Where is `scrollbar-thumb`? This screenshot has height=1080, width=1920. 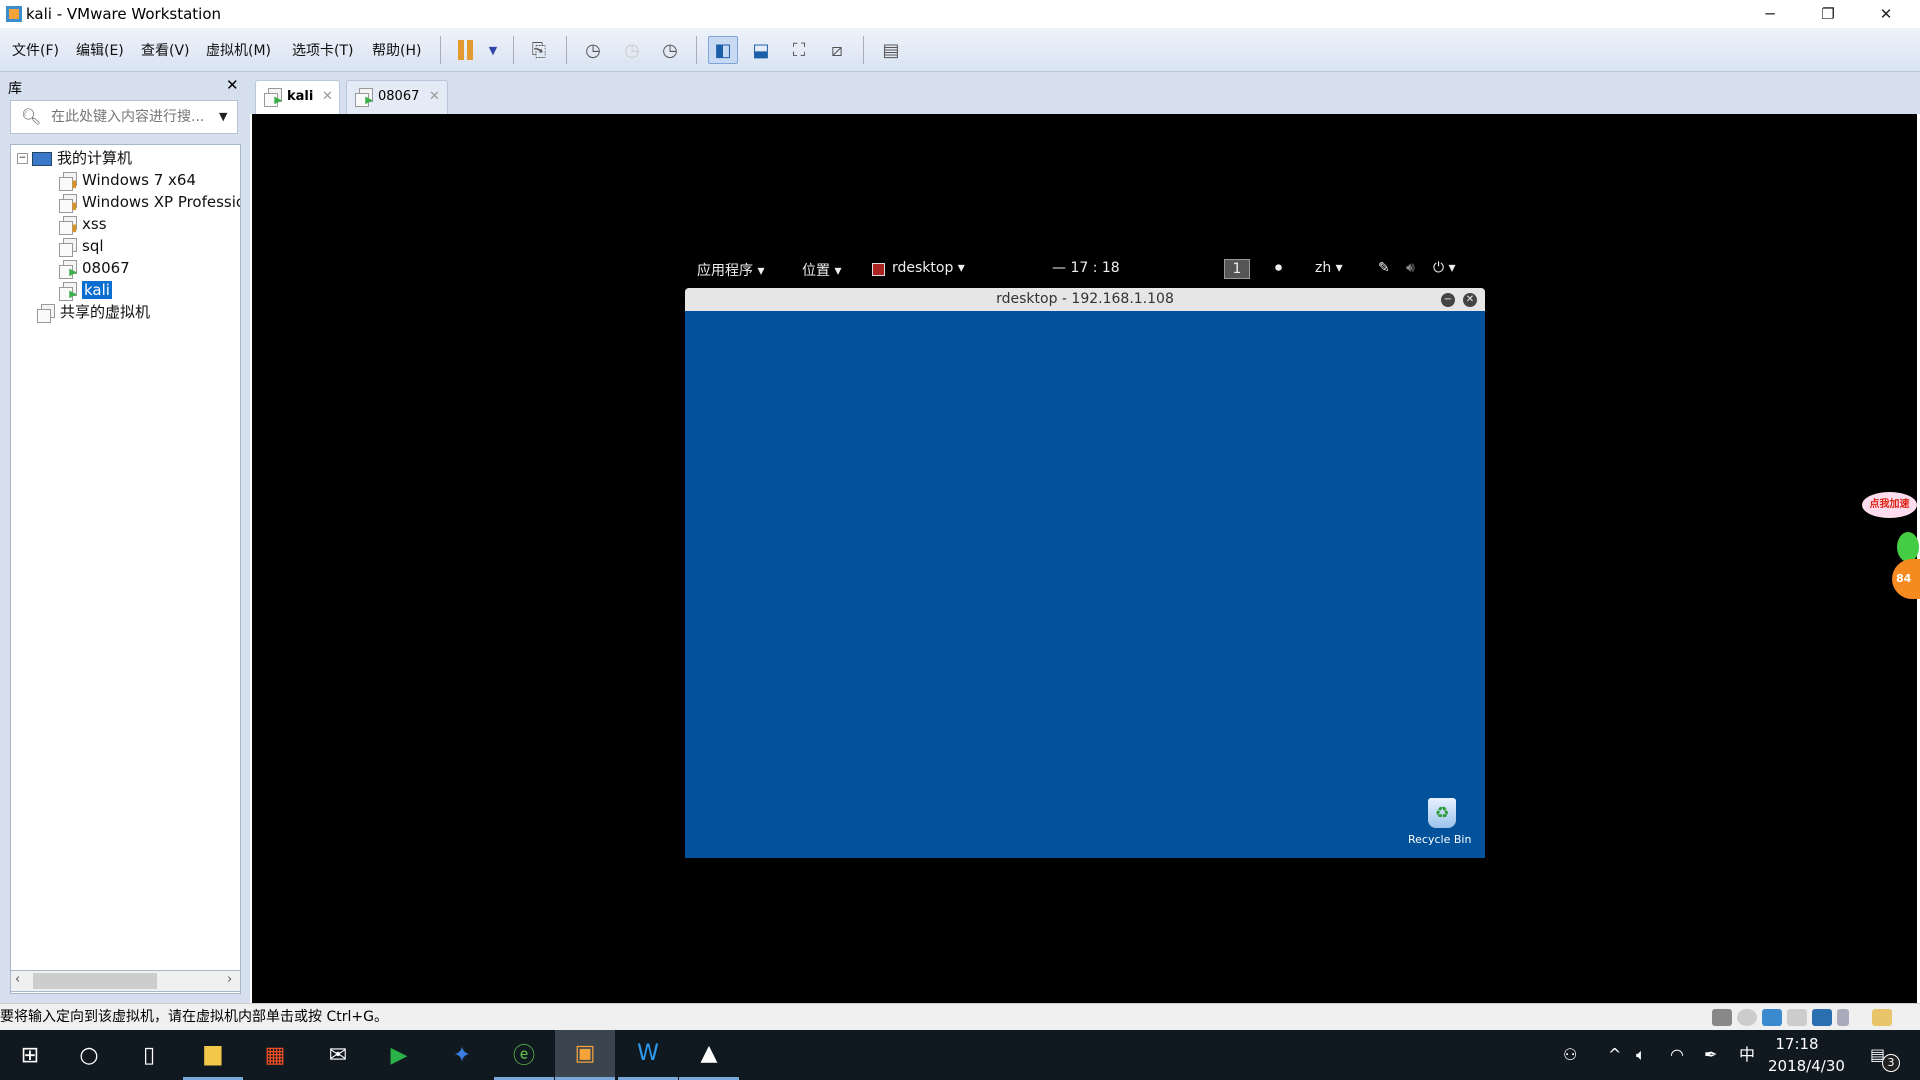 scrollbar-thumb is located at coordinates (95, 981).